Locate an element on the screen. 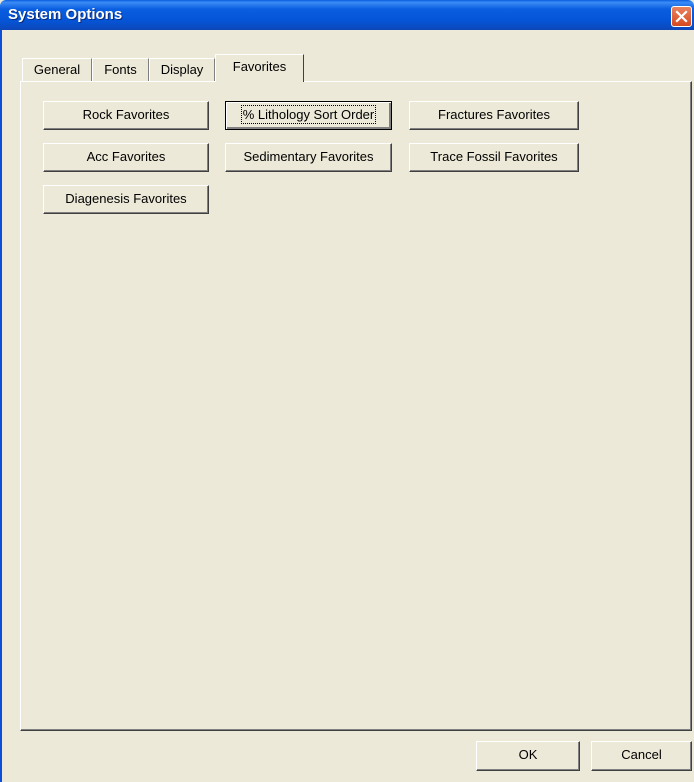 This screenshot has width=694, height=782. cancel-button: Cancel is located at coordinates (641, 756).